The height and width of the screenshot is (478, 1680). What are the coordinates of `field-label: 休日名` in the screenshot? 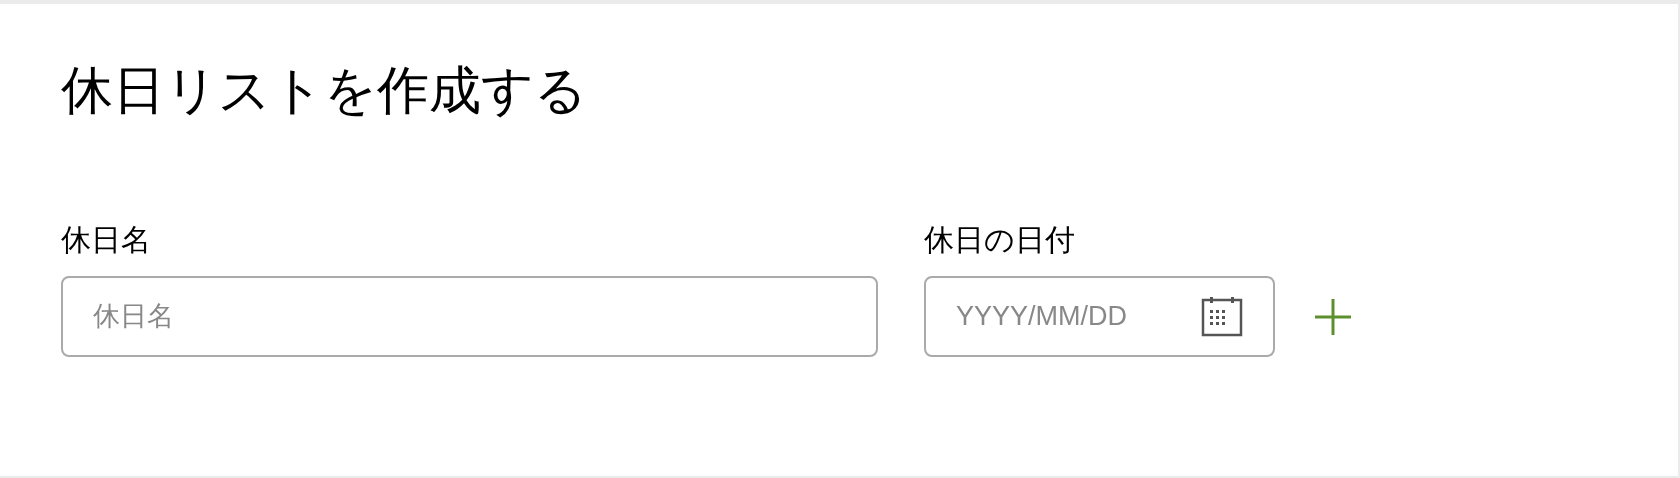 It's located at (106, 240).